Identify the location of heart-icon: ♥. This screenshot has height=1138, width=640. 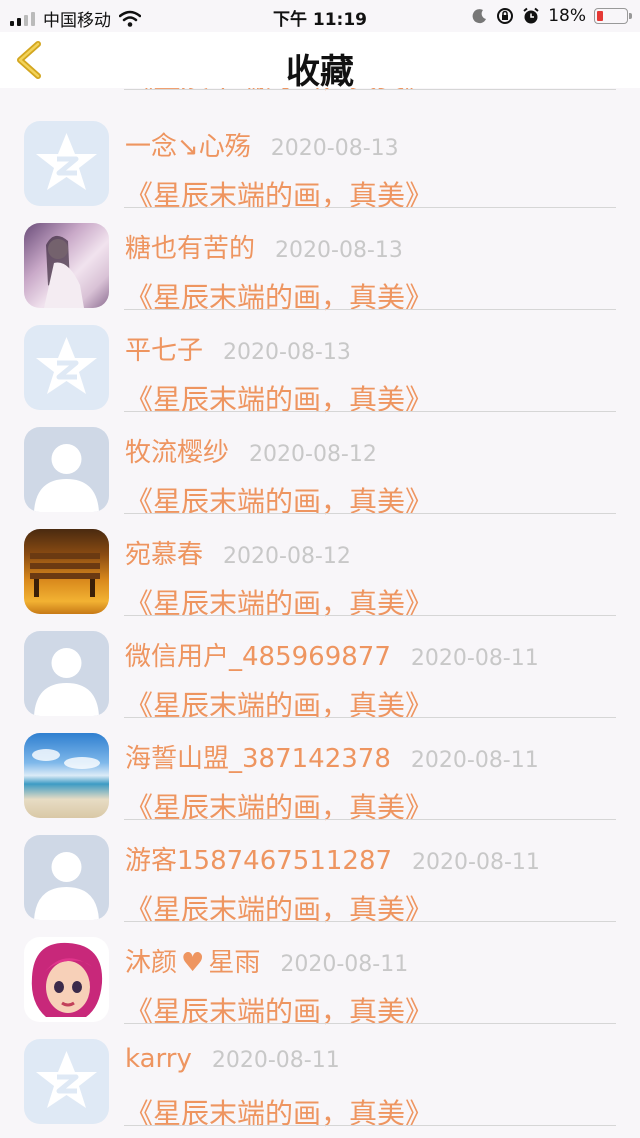
(193, 963).